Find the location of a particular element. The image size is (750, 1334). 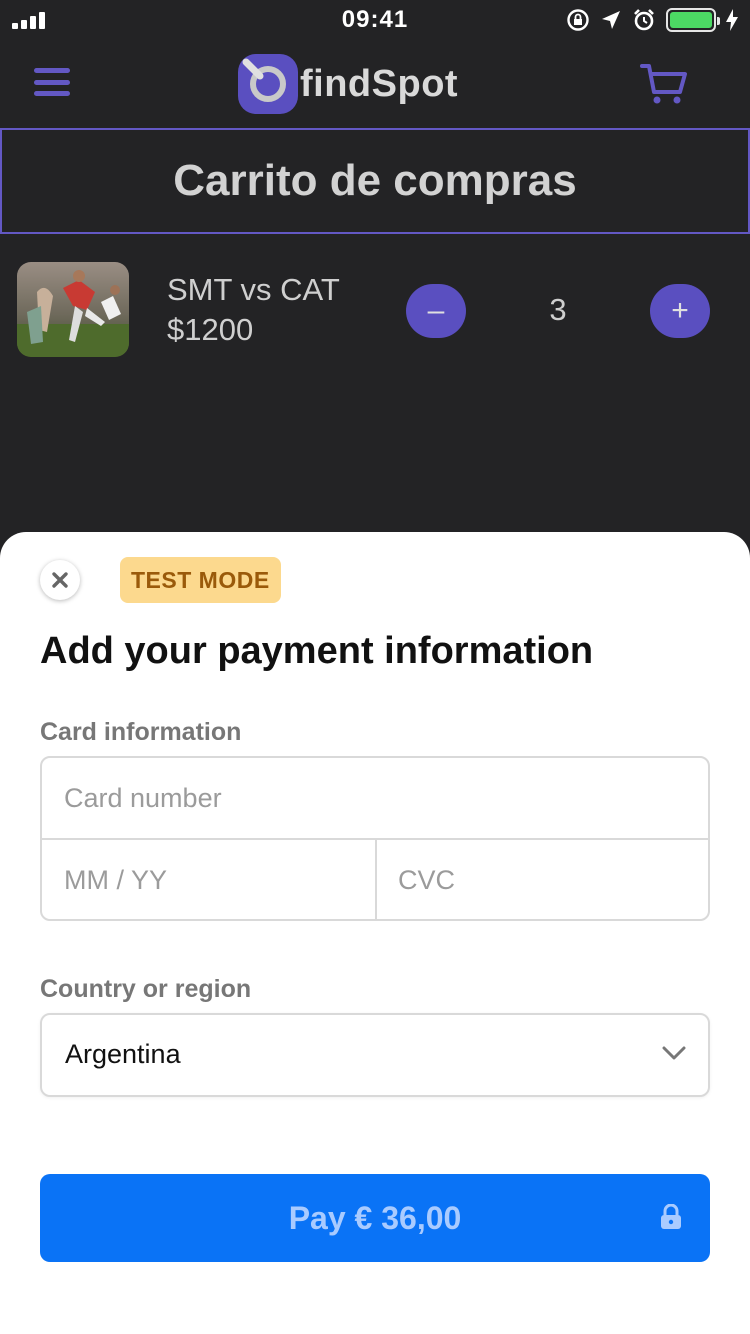

shopping-cart-icon is located at coordinates (664, 84).